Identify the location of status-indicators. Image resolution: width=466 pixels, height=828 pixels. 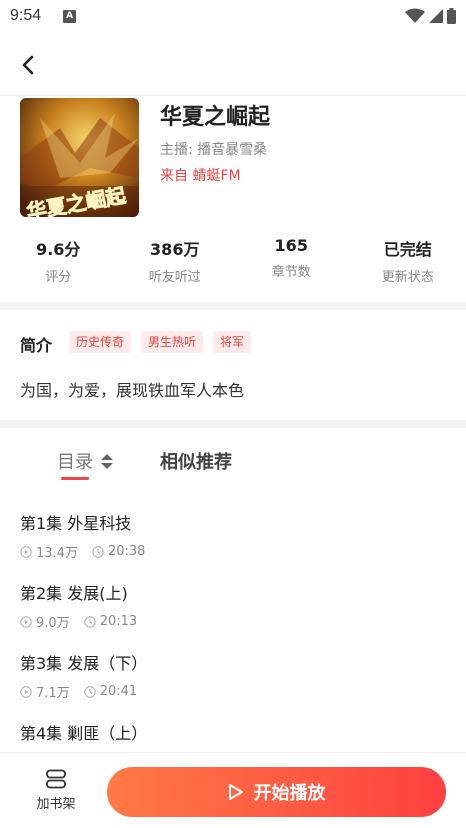
(430, 16).